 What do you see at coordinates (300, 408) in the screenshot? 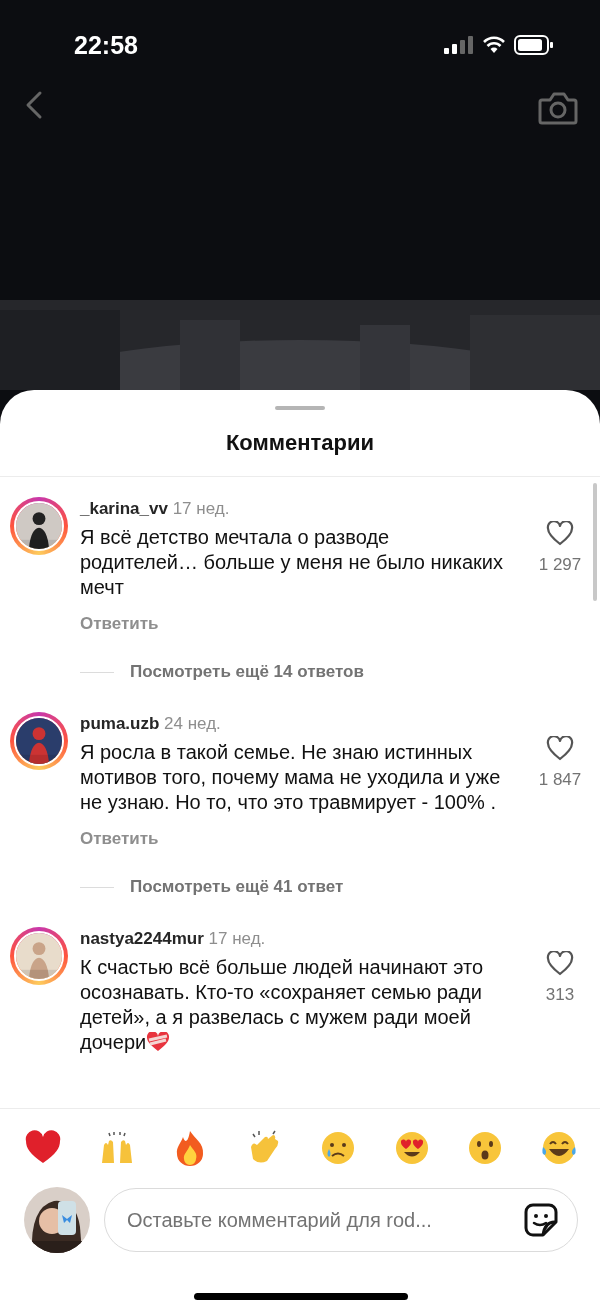
I see `drag-handle` at bounding box center [300, 408].